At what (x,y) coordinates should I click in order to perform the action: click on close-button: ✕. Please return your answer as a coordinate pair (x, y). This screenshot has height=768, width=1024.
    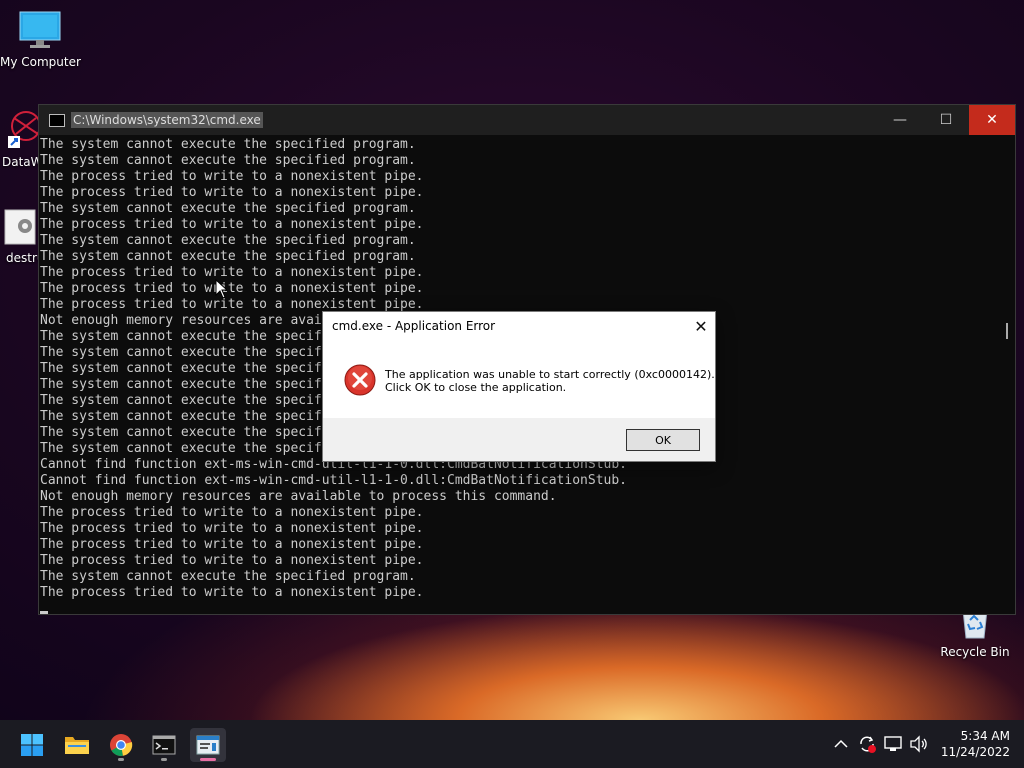
    Looking at the image, I should click on (992, 120).